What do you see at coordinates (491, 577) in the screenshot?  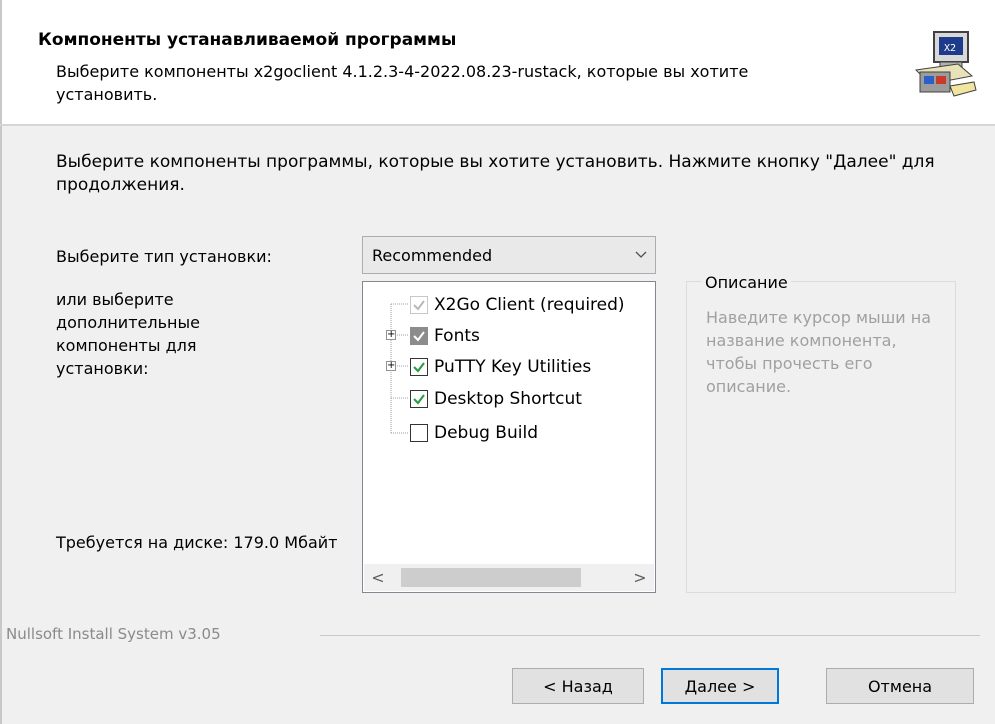 I see `scrollbar-thumb` at bounding box center [491, 577].